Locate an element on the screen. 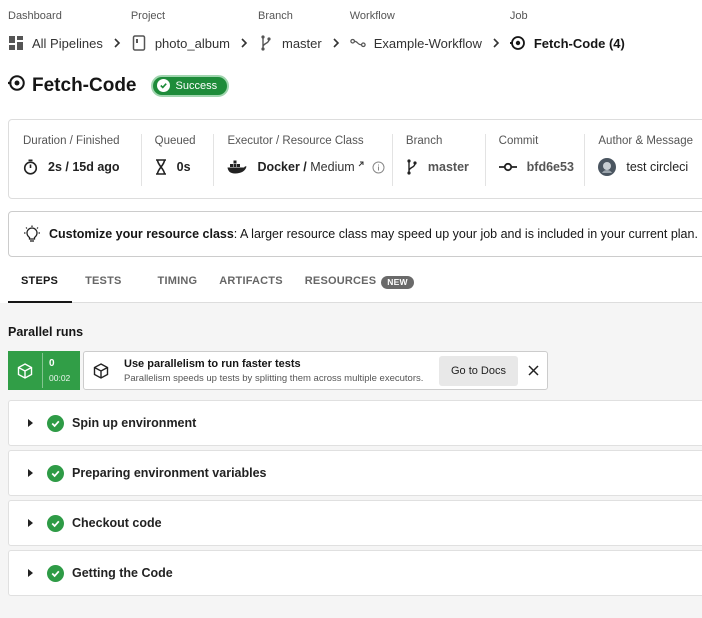  commit-hash-link: bfd6e53 is located at coordinates (550, 167).